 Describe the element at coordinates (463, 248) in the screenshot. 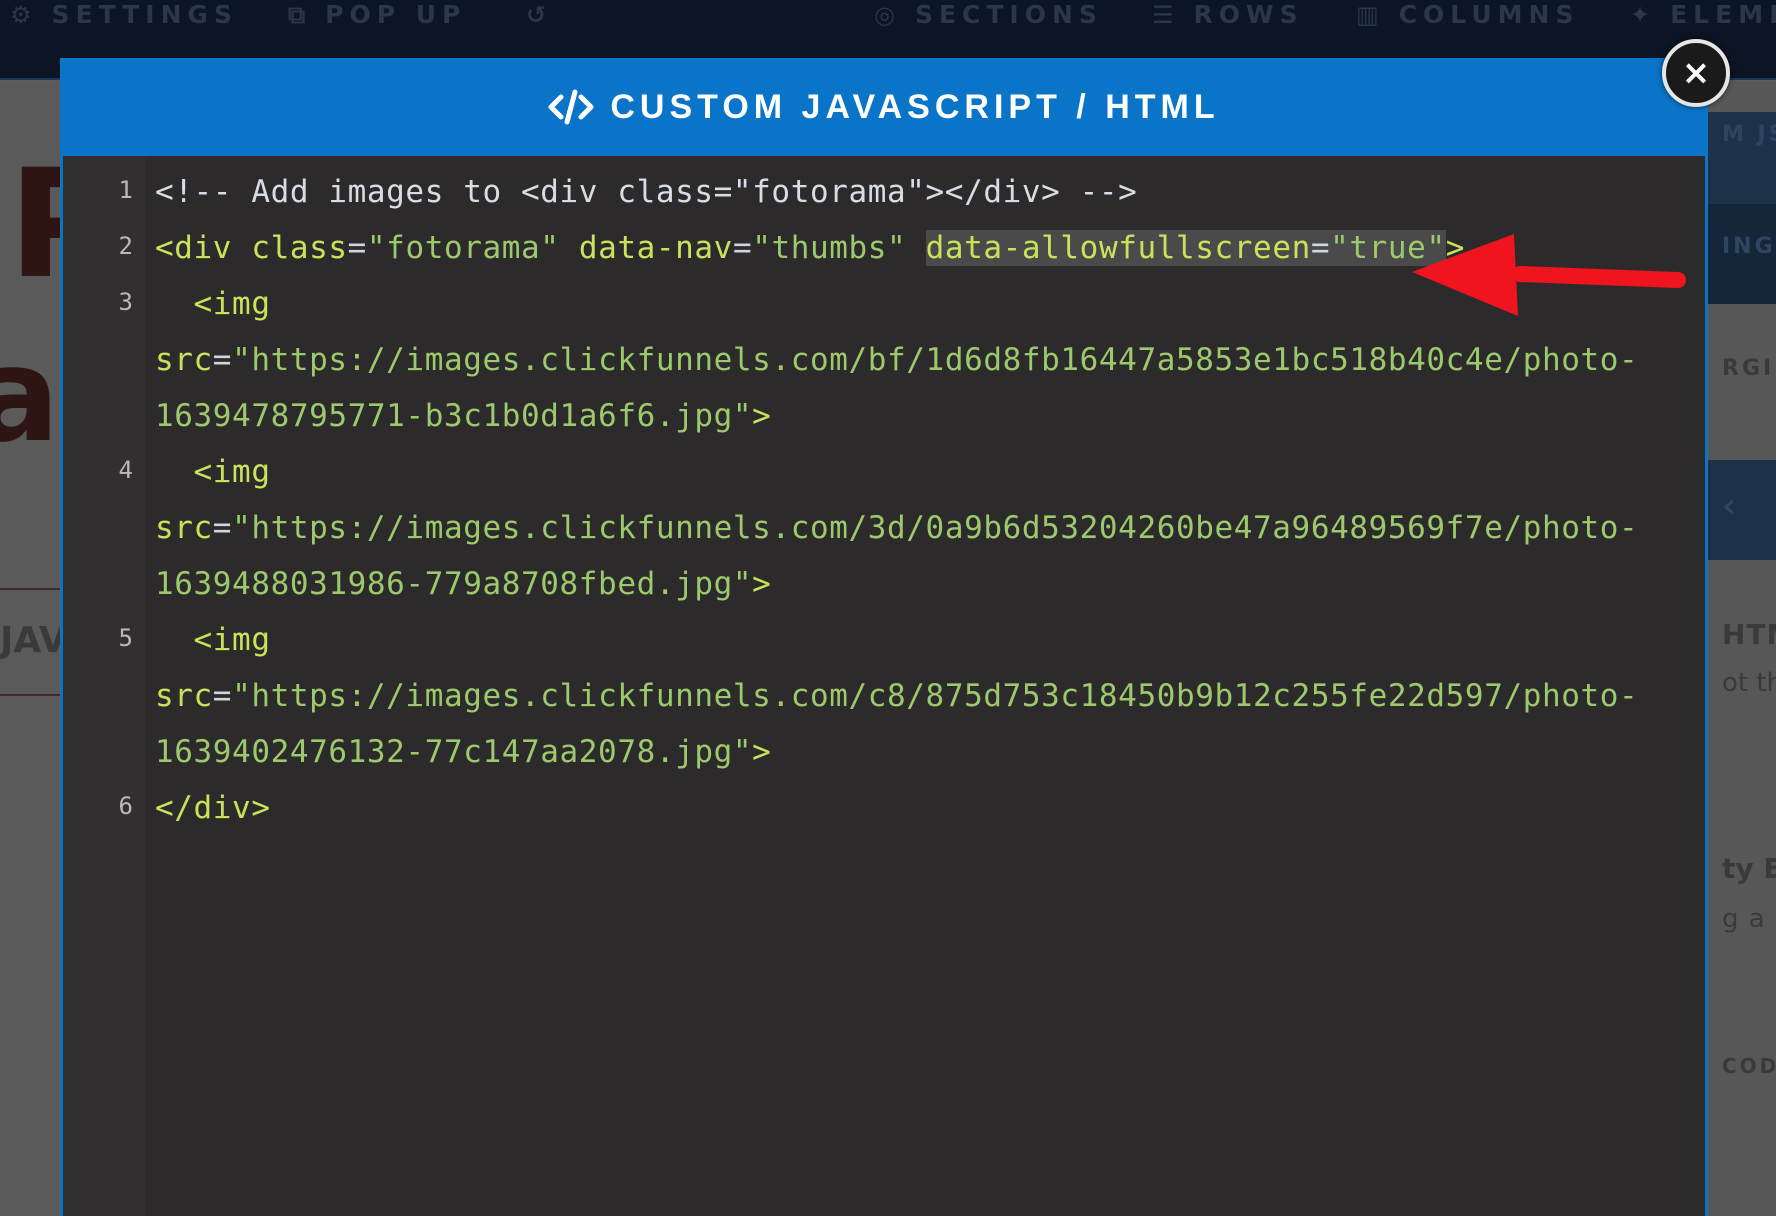

I see `attr-value: "fotorama"` at that location.